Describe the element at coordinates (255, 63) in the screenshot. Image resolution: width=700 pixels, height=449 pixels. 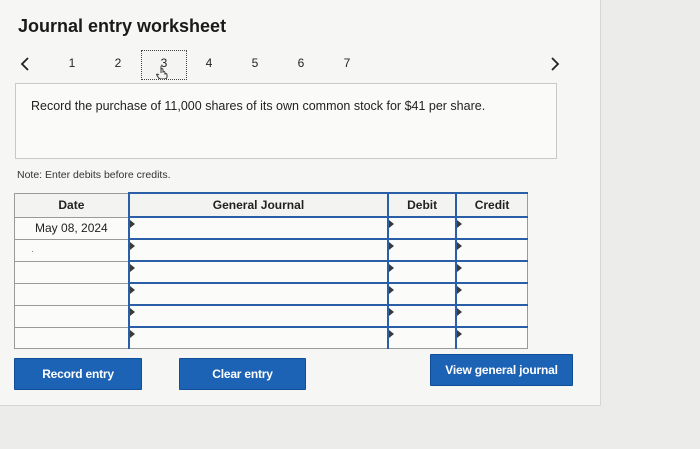
I see `step-5: 5` at that location.